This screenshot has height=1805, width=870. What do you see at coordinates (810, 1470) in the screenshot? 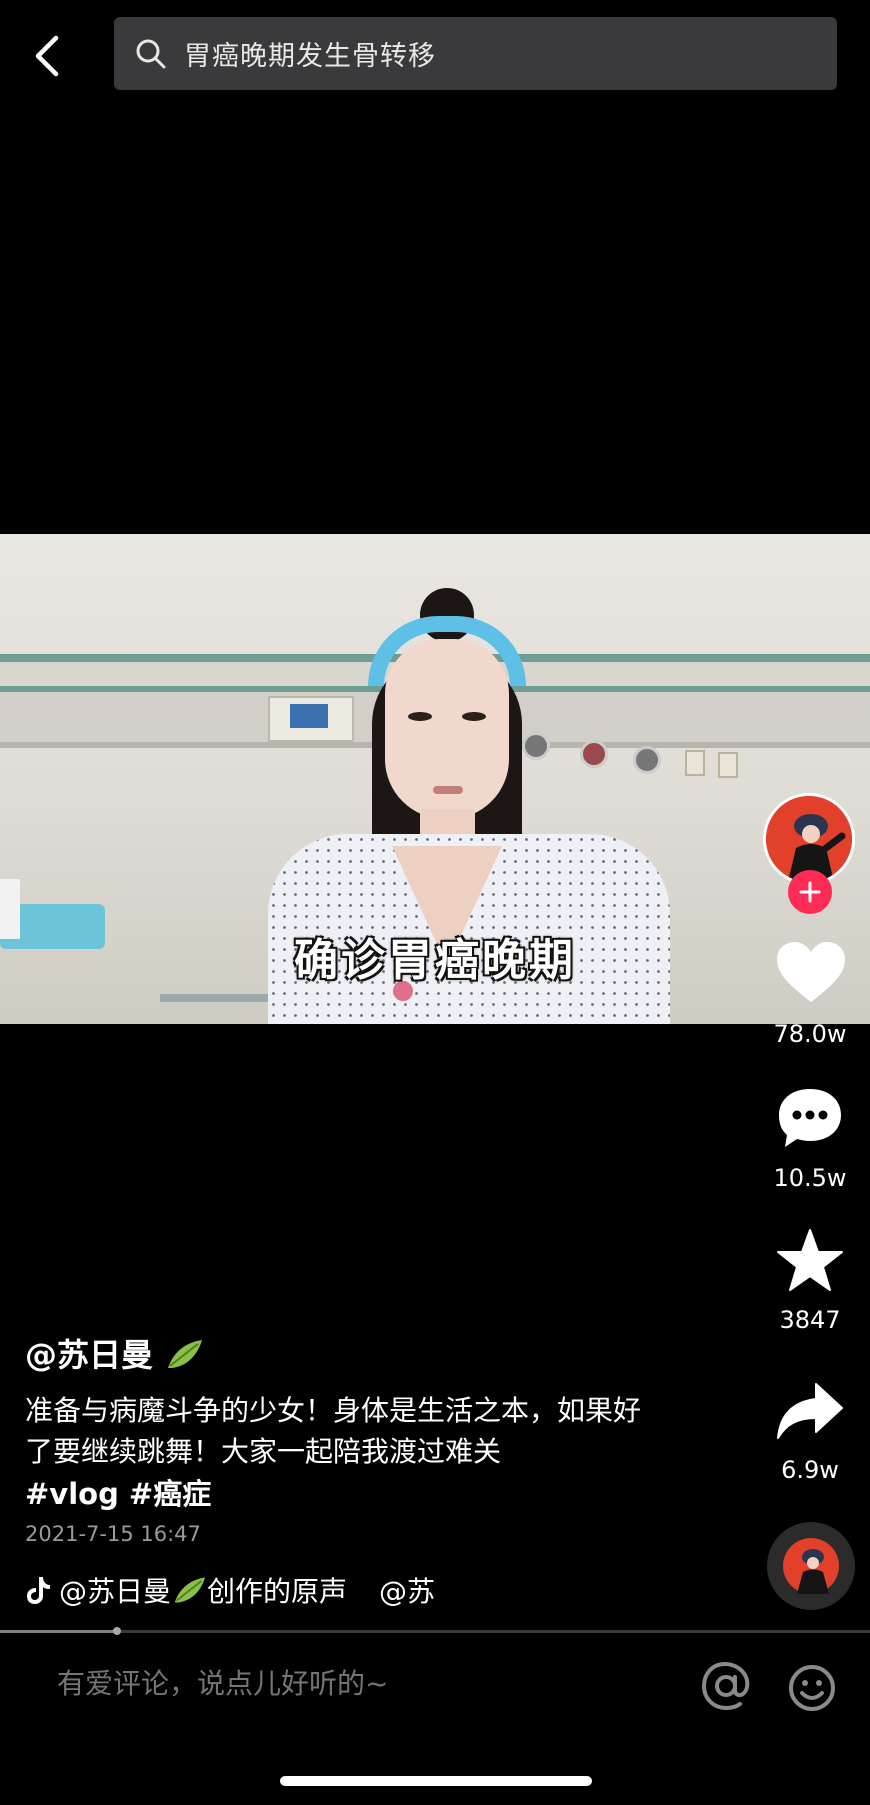
I see `share-count: 6.9w` at bounding box center [810, 1470].